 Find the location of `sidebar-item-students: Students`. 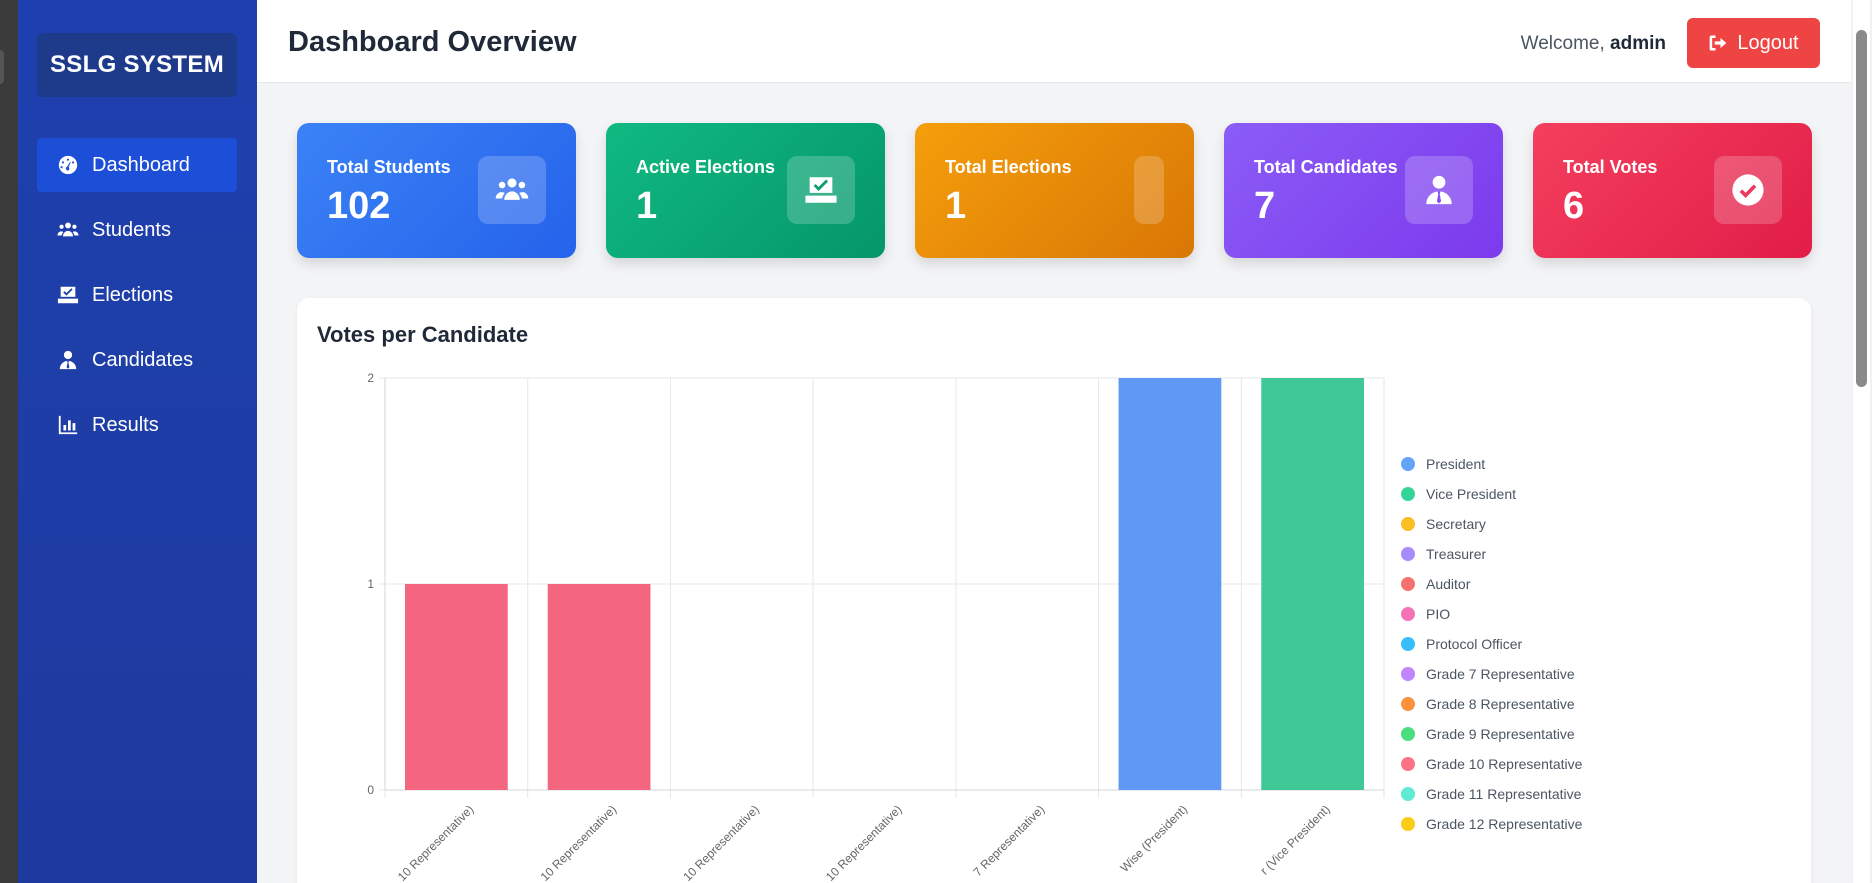

sidebar-item-students: Students is located at coordinates (137, 230).